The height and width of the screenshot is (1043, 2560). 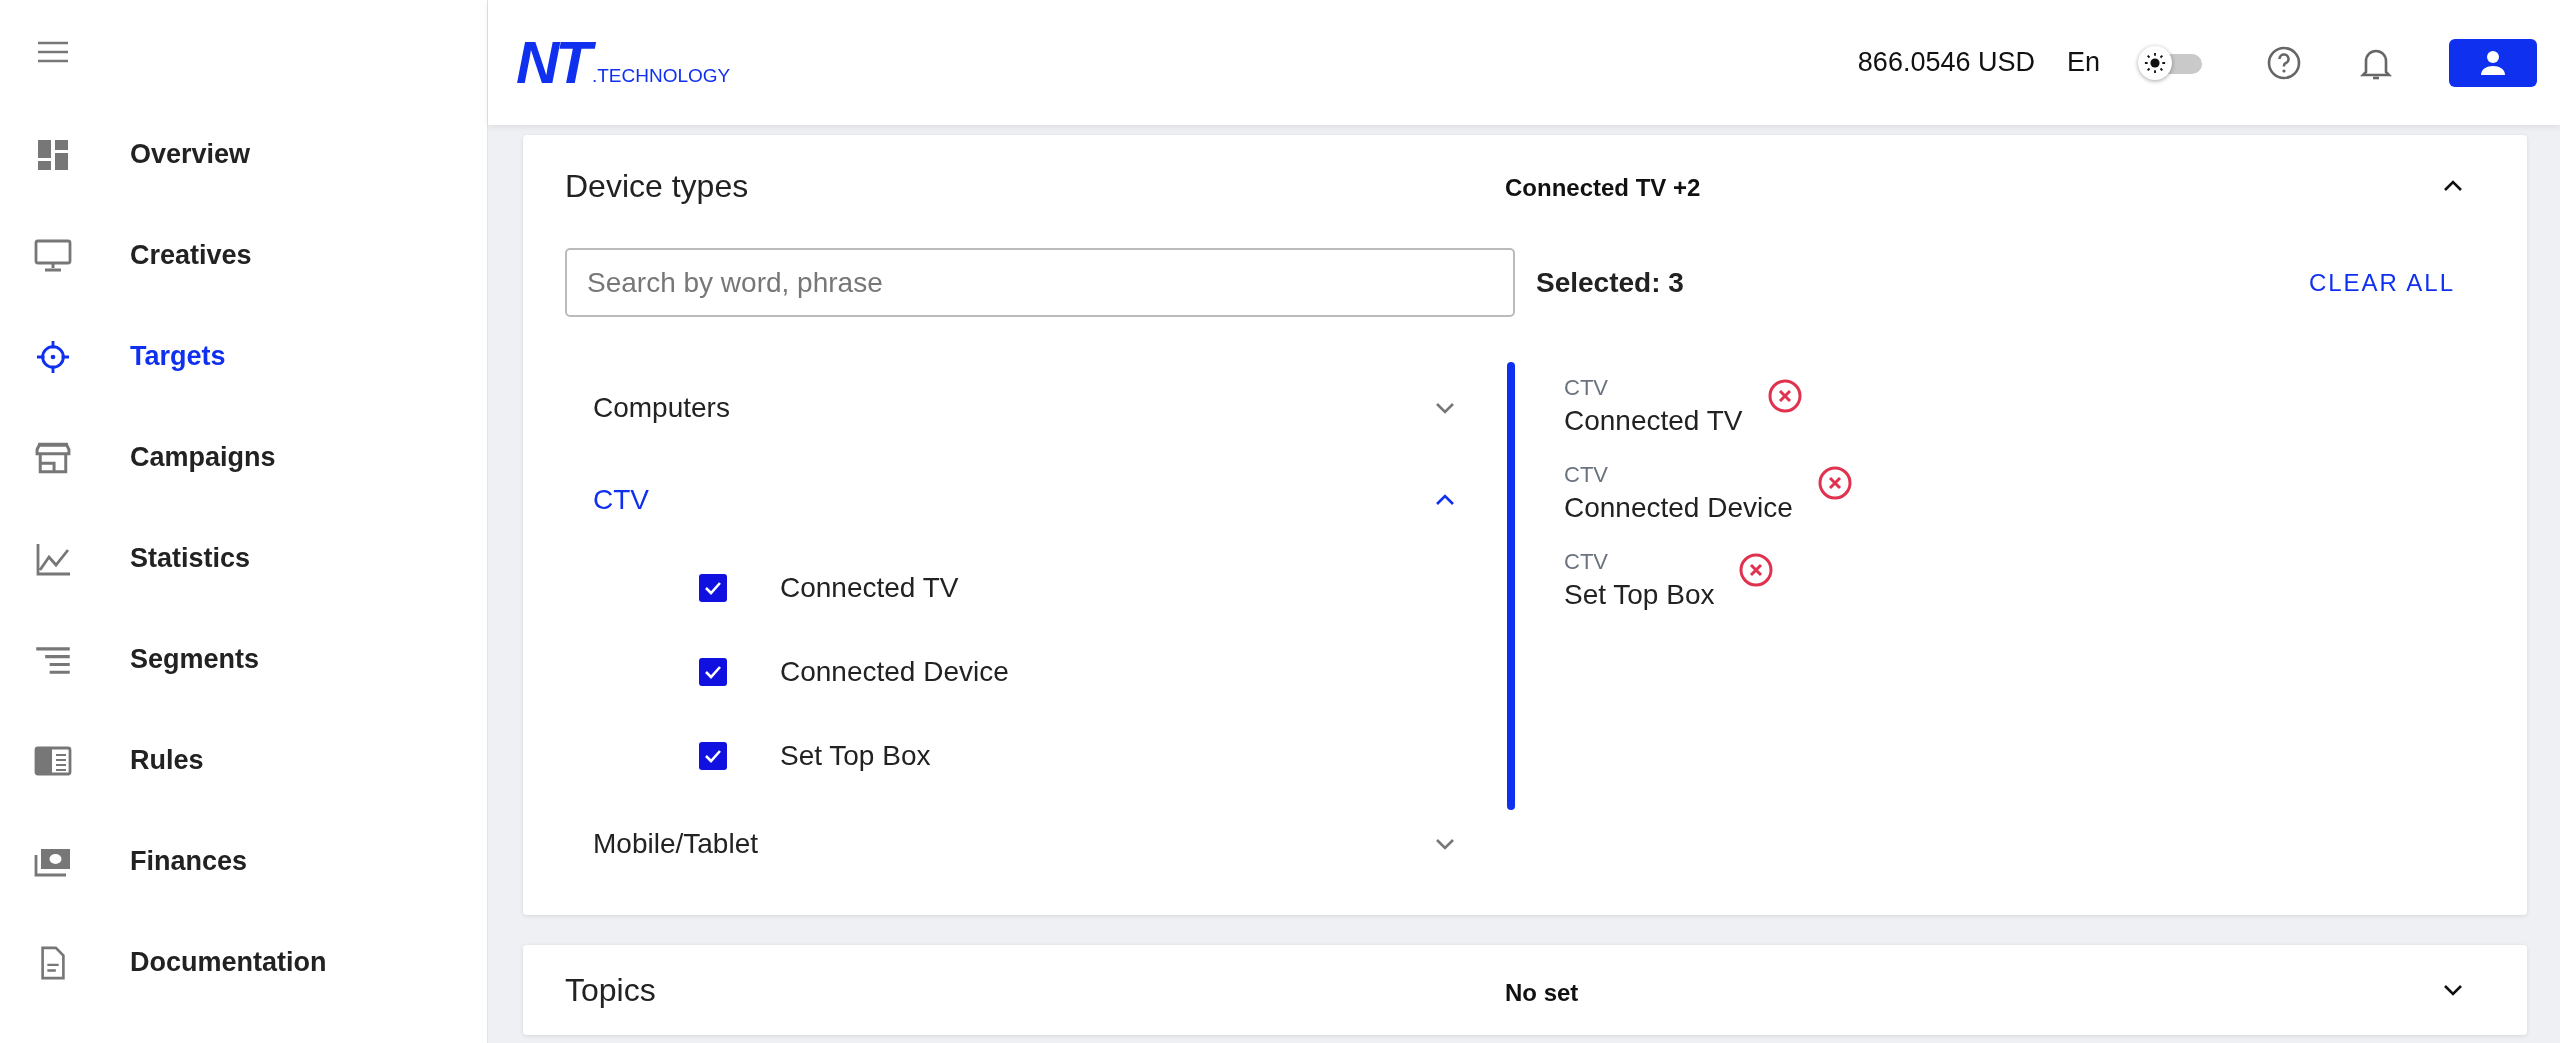 I want to click on selected-count: Selected: 3, so click(x=1610, y=282).